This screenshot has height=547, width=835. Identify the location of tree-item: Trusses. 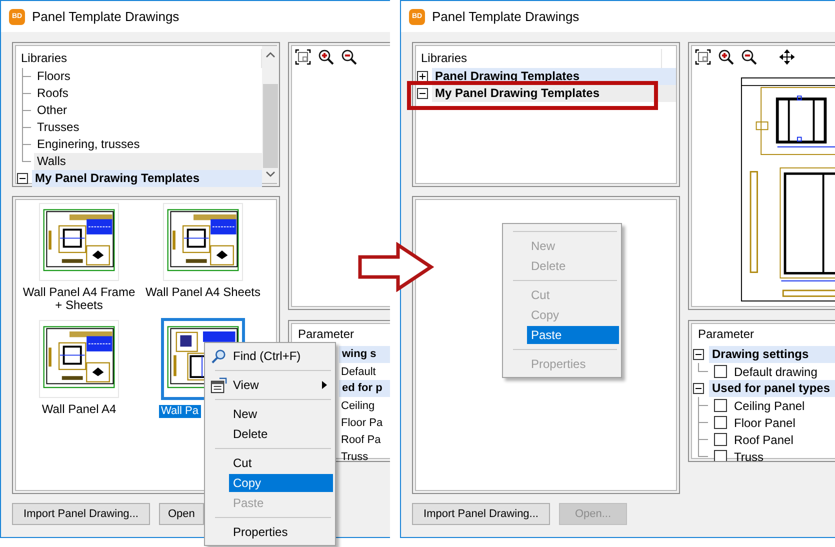
(148, 127).